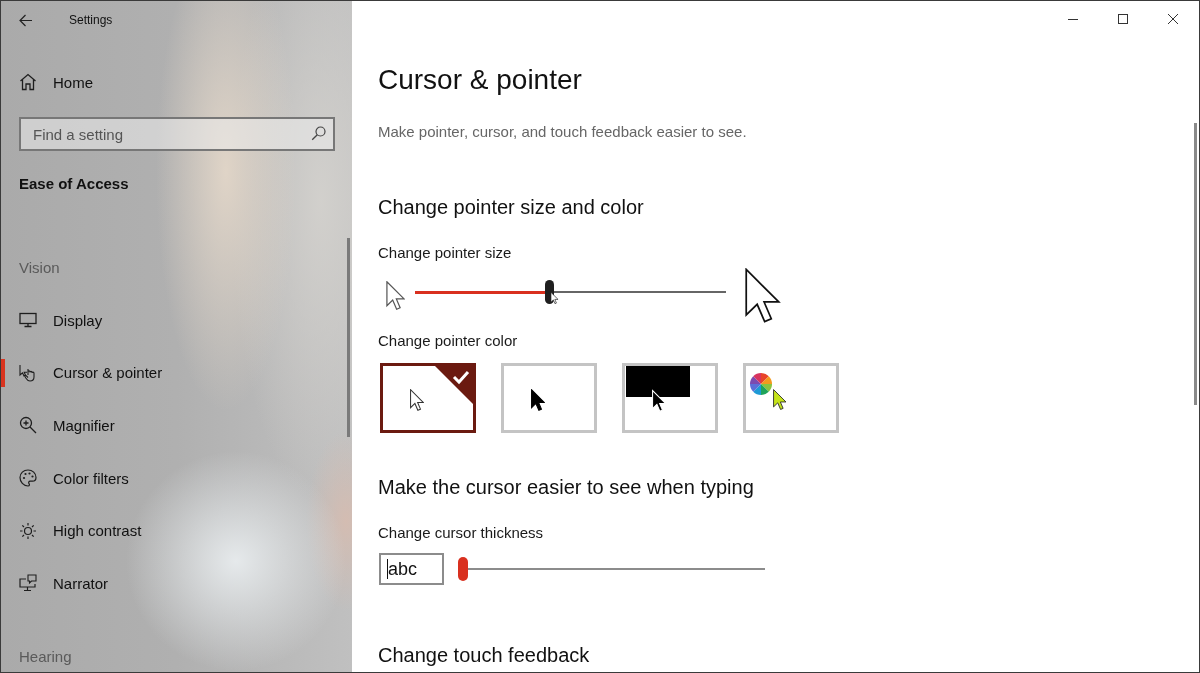 This screenshot has width=1200, height=673. What do you see at coordinates (176, 583) in the screenshot?
I see `nav-item: Narrator` at bounding box center [176, 583].